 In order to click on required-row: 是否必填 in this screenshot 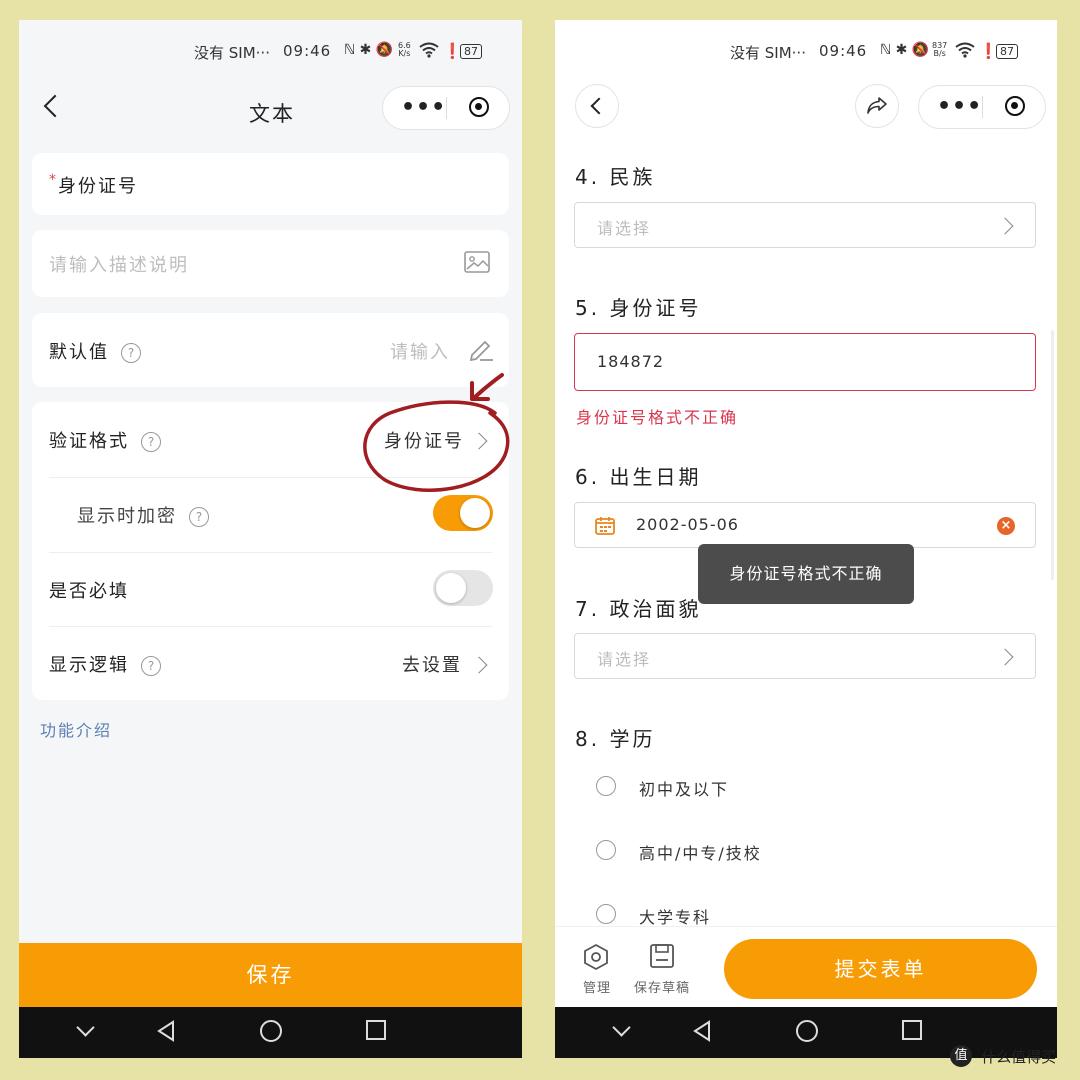, I will do `click(270, 589)`.